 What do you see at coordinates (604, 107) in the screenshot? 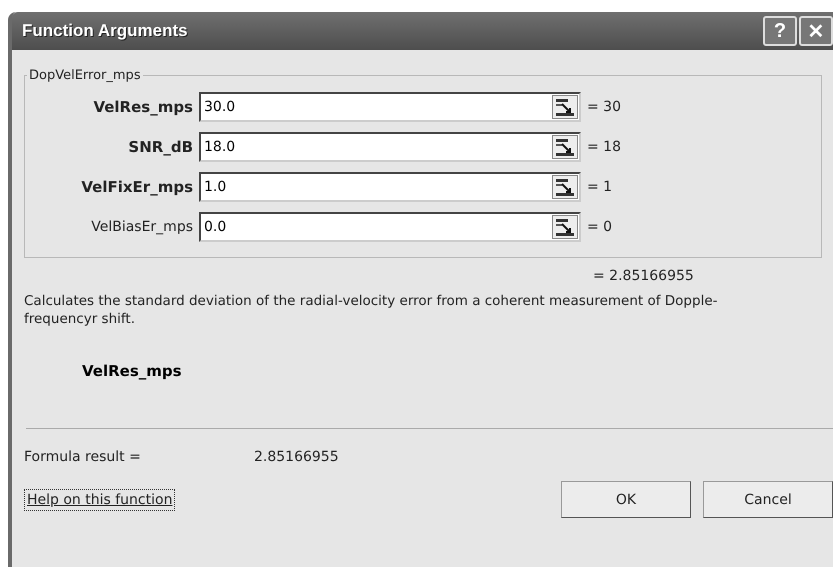
I see `argument-result: = 30` at bounding box center [604, 107].